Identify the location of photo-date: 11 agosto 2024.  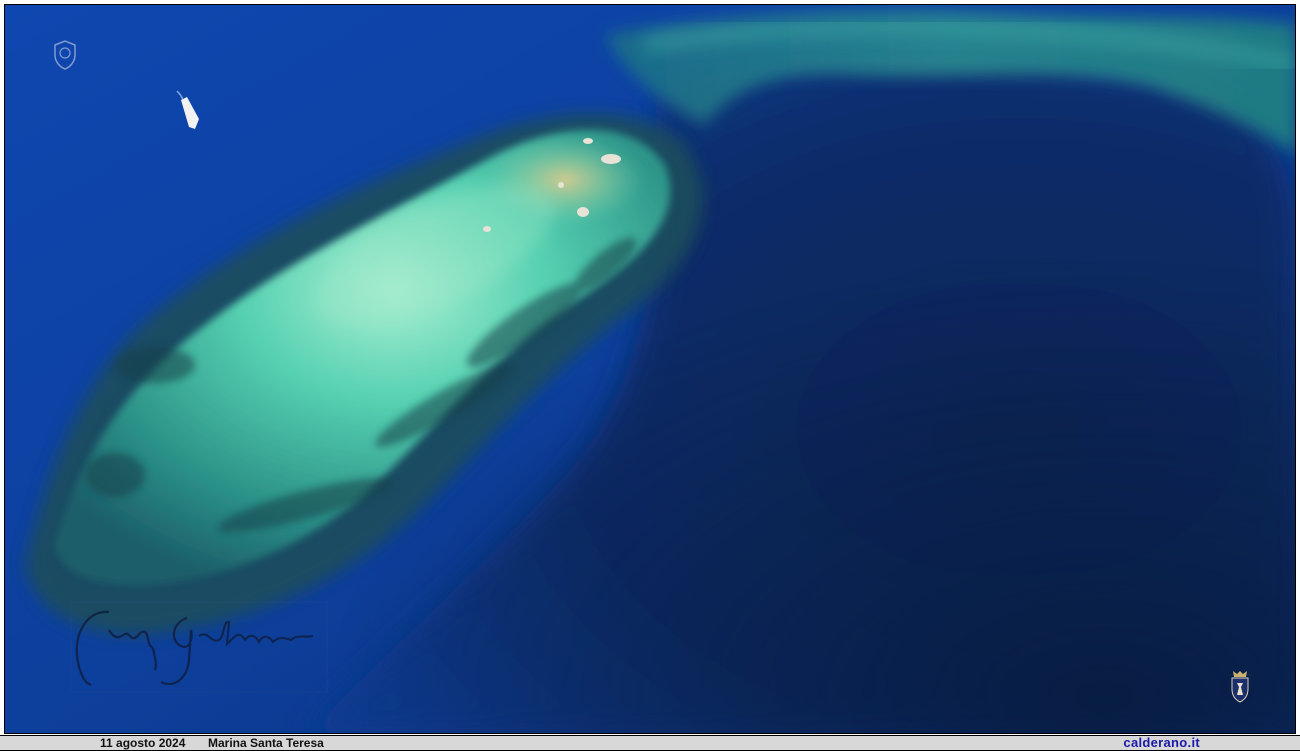
(143, 743).